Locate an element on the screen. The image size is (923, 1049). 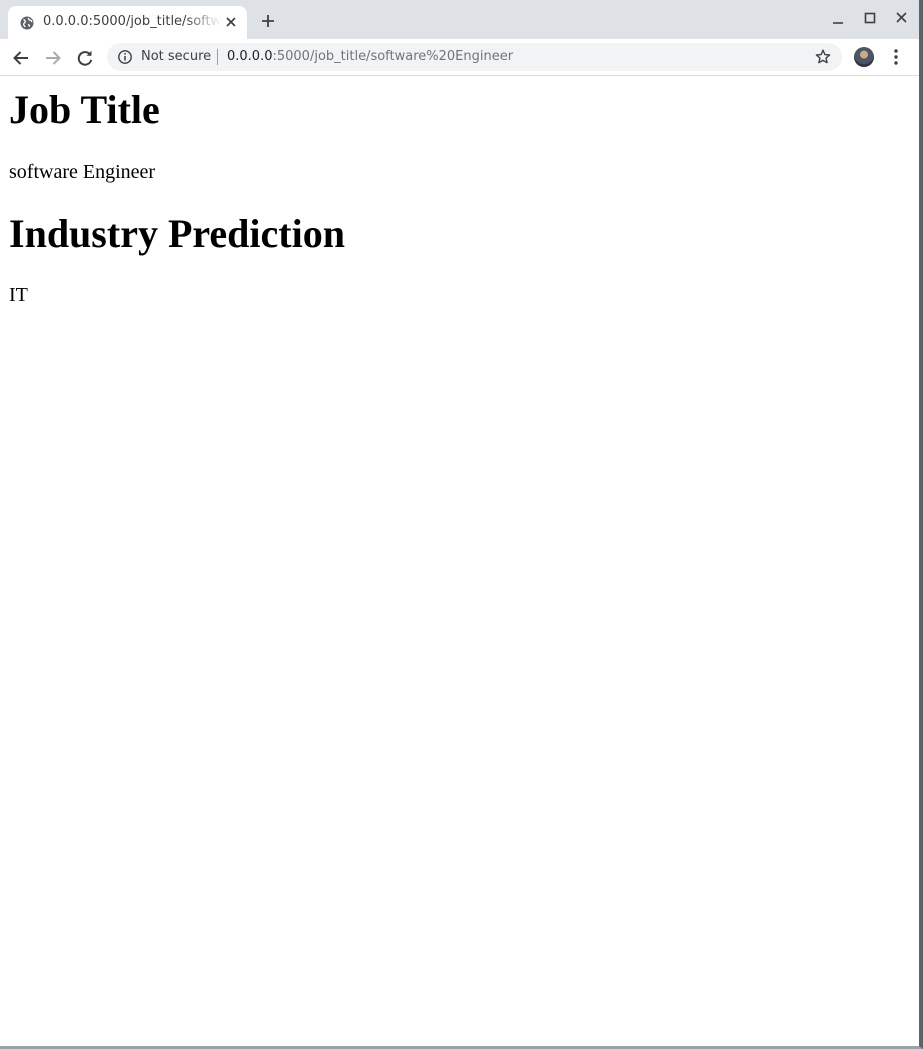
window-close-icon is located at coordinates (902, 19).